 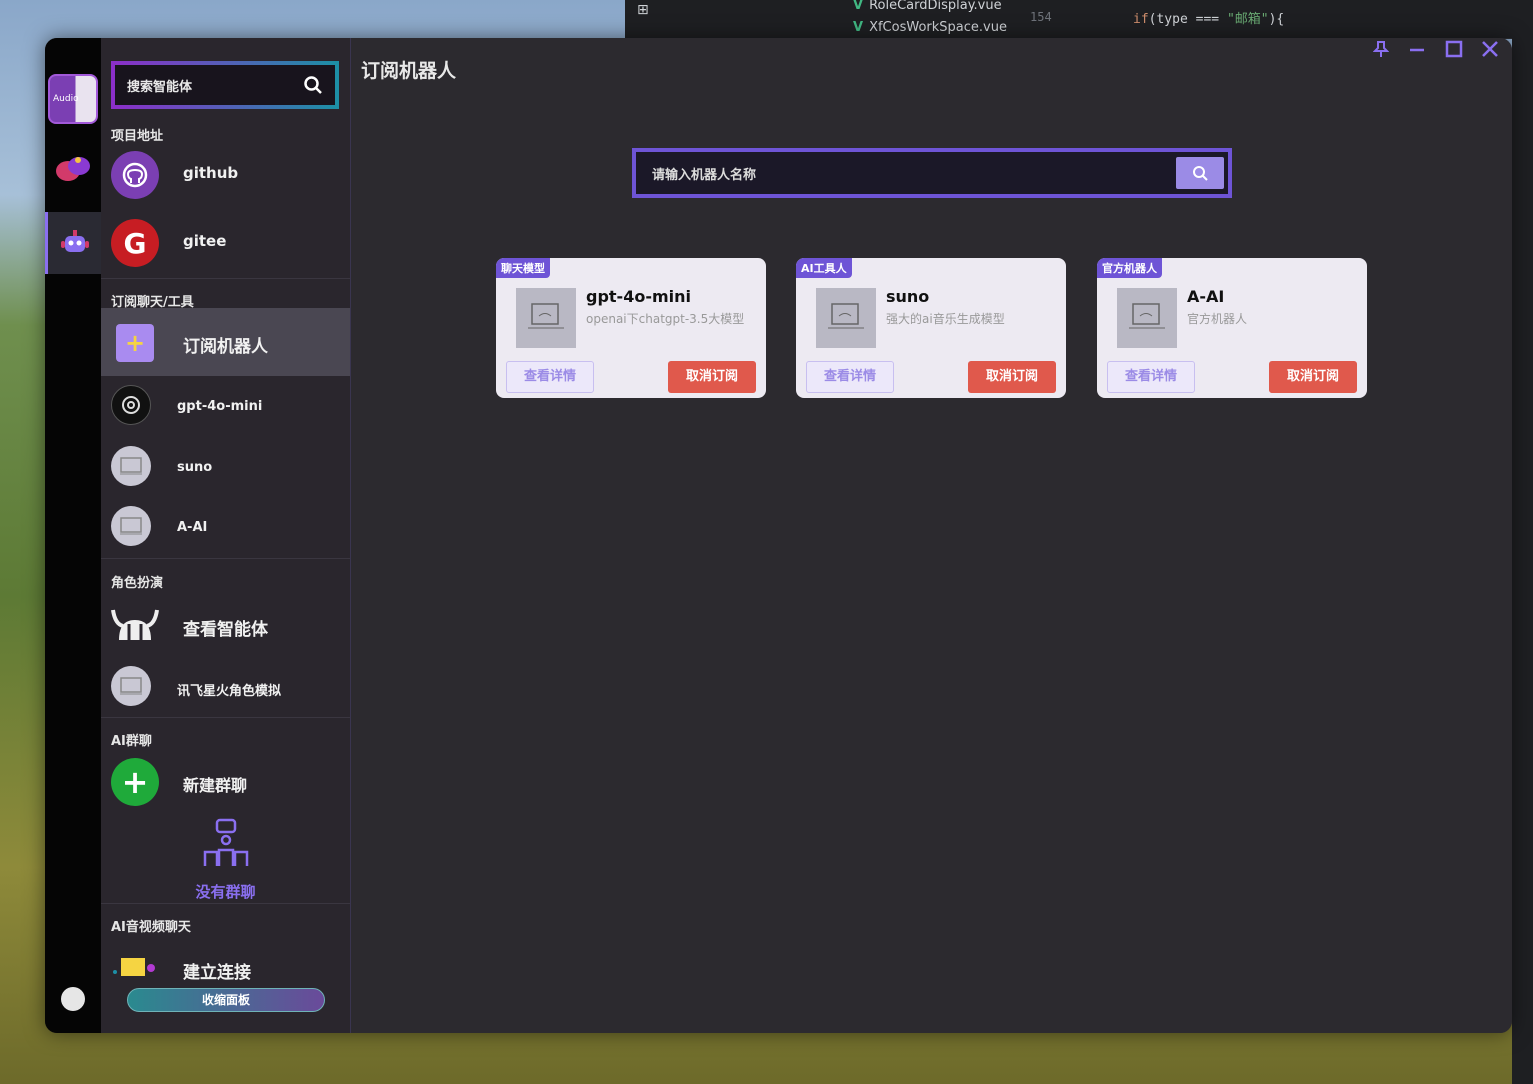 I want to click on no-group-label: 没有群聊, so click(x=225, y=892).